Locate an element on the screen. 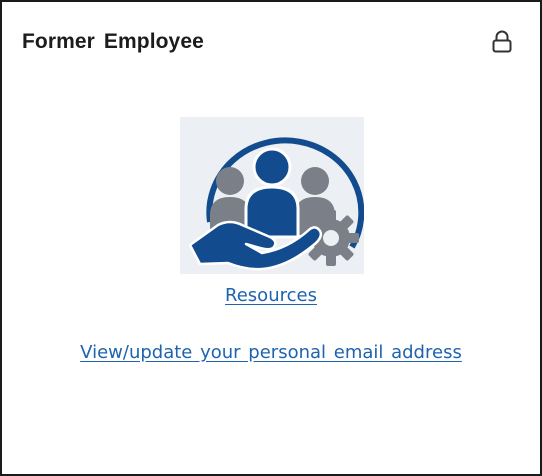 Image resolution: width=542 pixels, height=476 pixels. card-title: Former Employee is located at coordinates (113, 41).